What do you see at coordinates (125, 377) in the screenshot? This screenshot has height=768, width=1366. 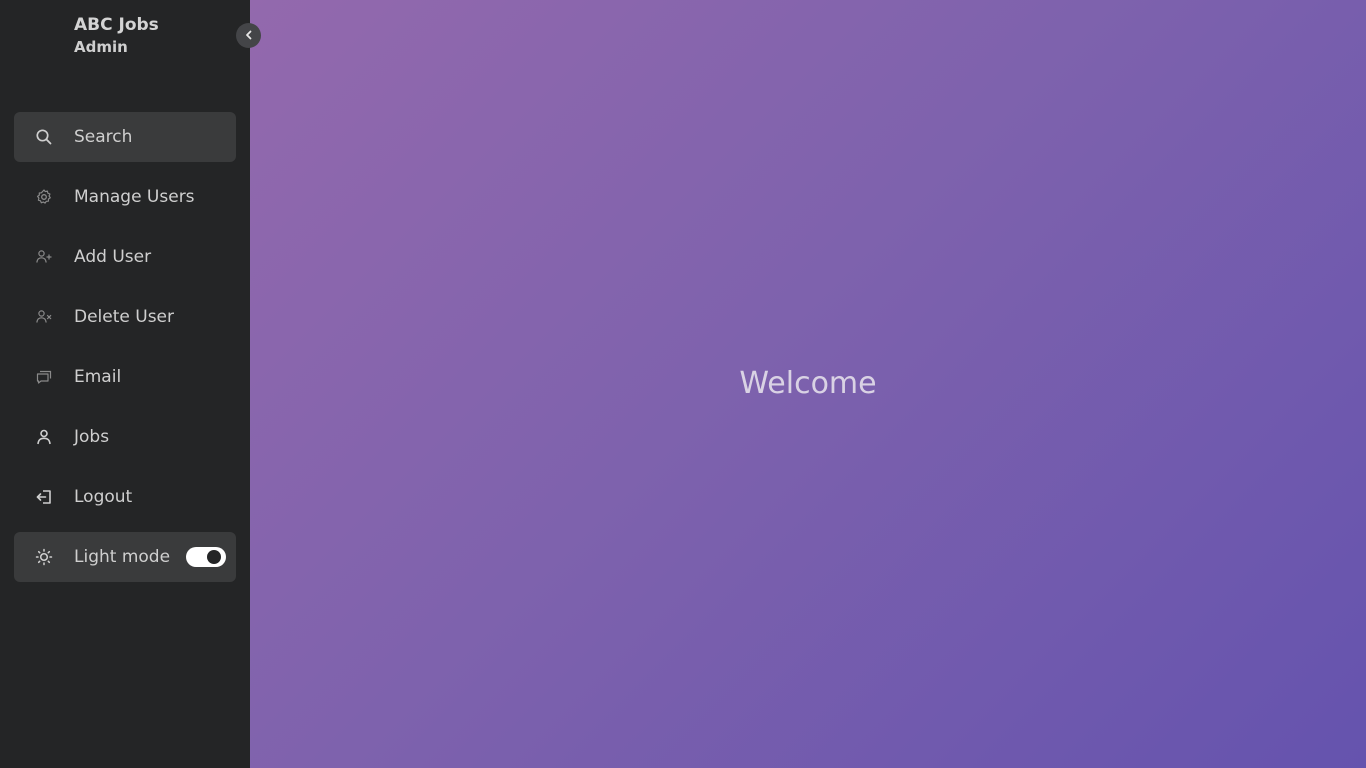 I see `sidebar-item-email: Email` at bounding box center [125, 377].